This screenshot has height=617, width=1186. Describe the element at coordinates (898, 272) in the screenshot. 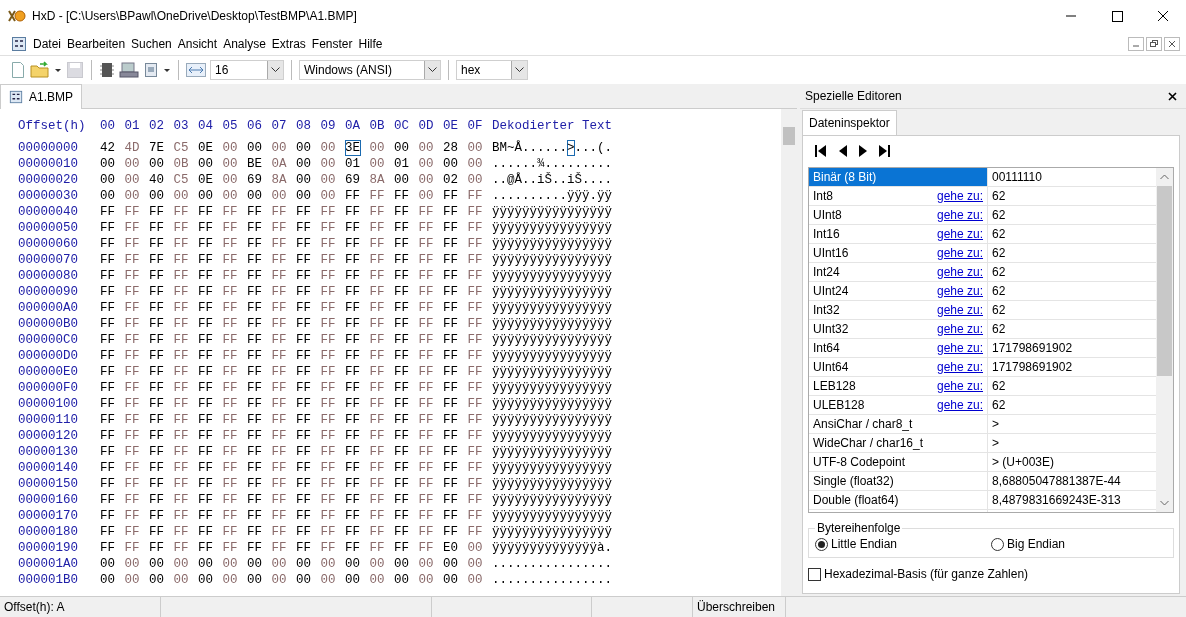

I see `field-name-cell: Int24 gehe zu:` at that location.